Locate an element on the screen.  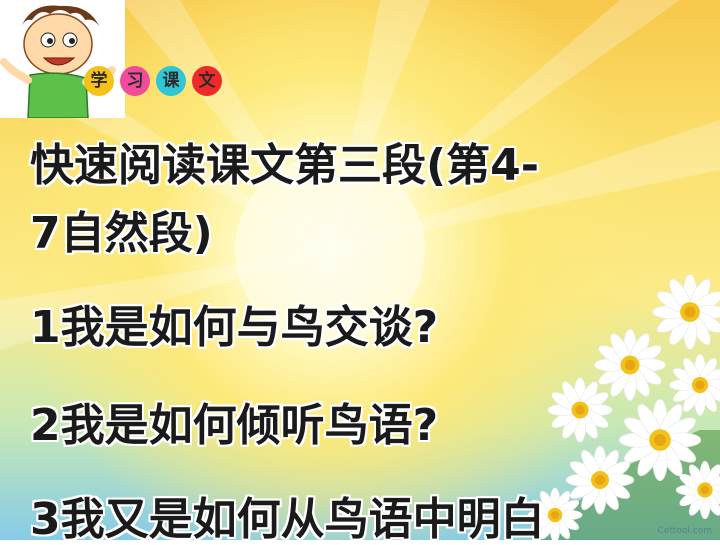
instruction-line-2: 7自然段) is located at coordinates (121, 233).